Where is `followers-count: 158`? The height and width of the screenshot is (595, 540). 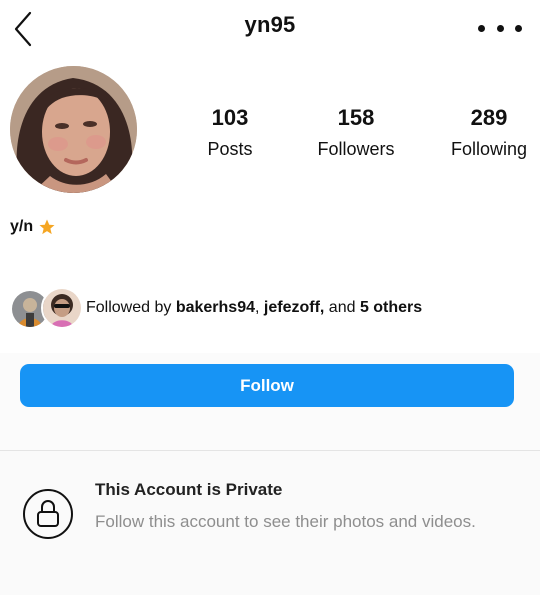
followers-count: 158 is located at coordinates (356, 117).